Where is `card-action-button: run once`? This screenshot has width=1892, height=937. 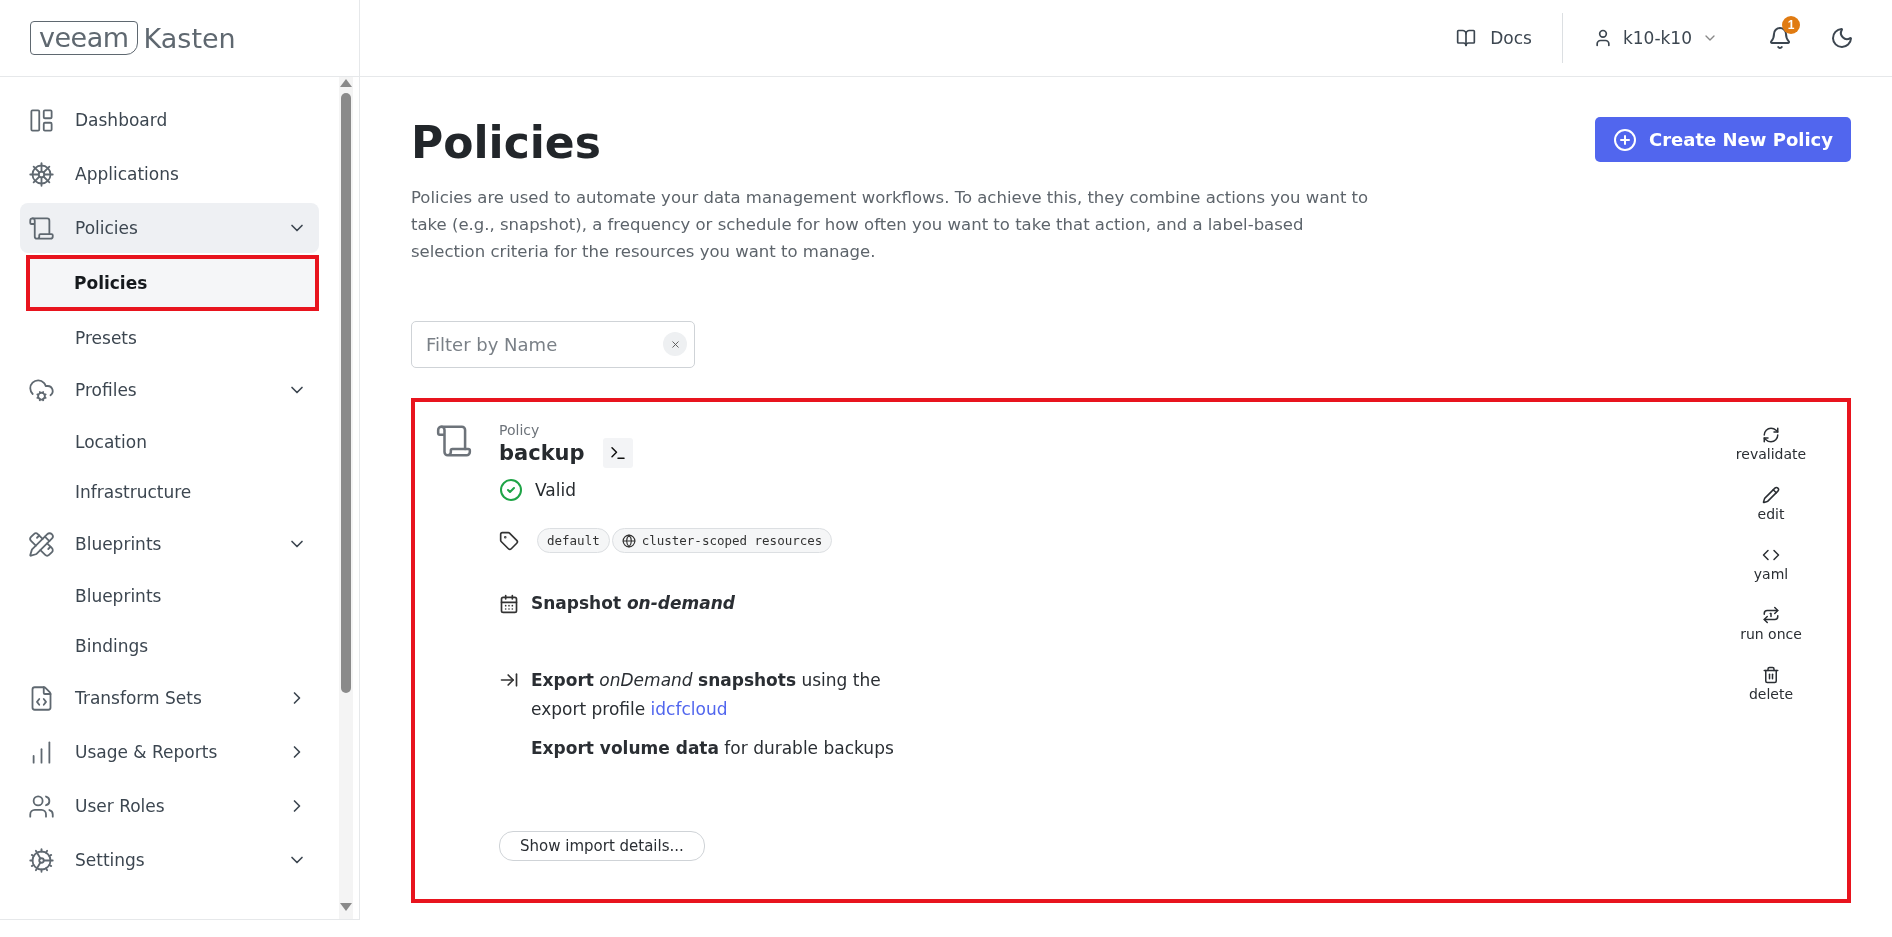 card-action-button: run once is located at coordinates (1771, 624).